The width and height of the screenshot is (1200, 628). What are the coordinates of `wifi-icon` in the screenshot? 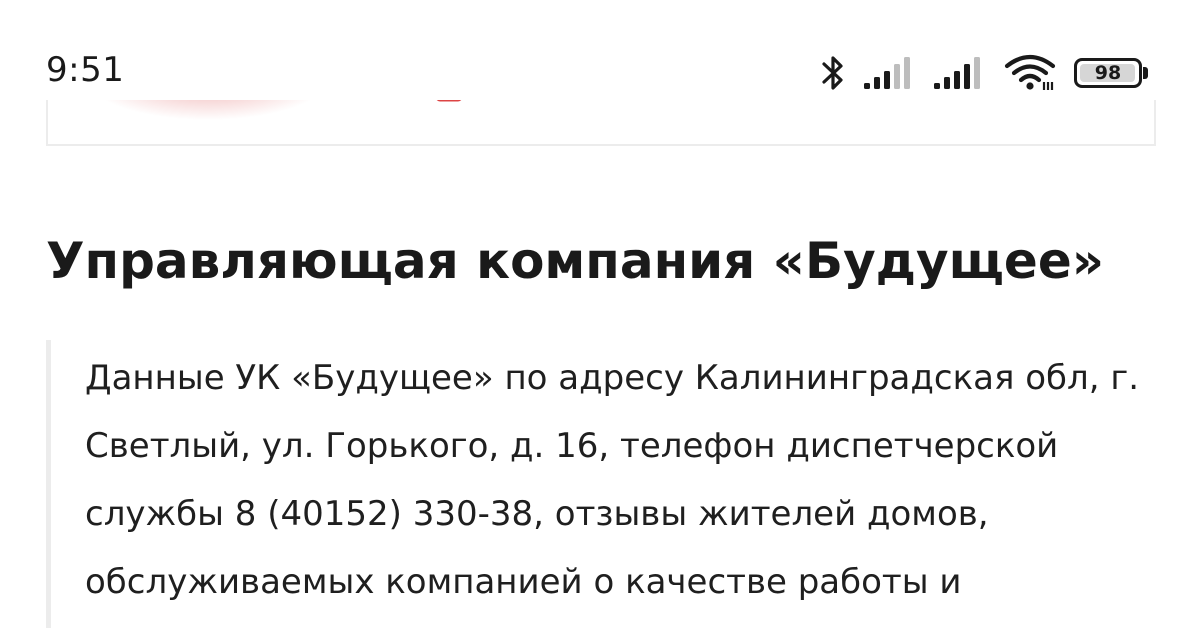 It's located at (1030, 72).